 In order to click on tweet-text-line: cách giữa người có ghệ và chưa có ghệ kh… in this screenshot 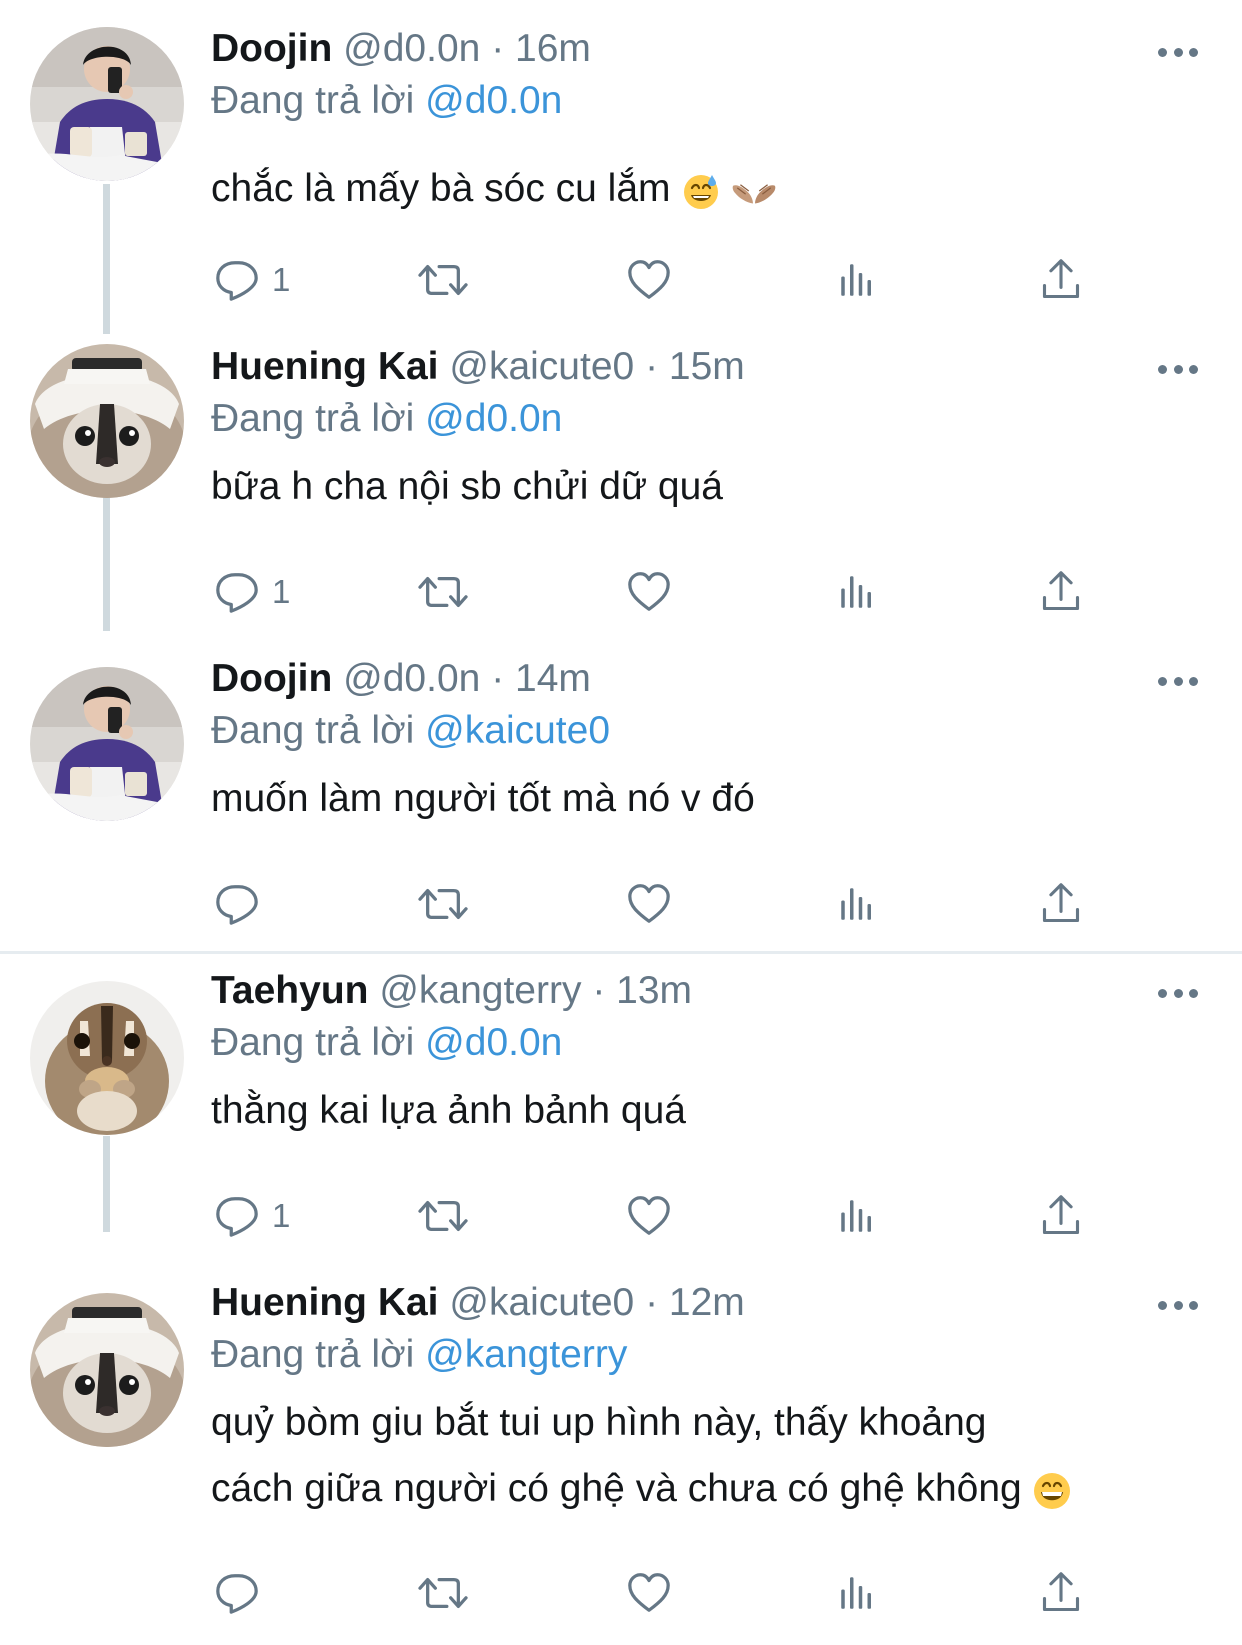, I will do `click(616, 1488)`.